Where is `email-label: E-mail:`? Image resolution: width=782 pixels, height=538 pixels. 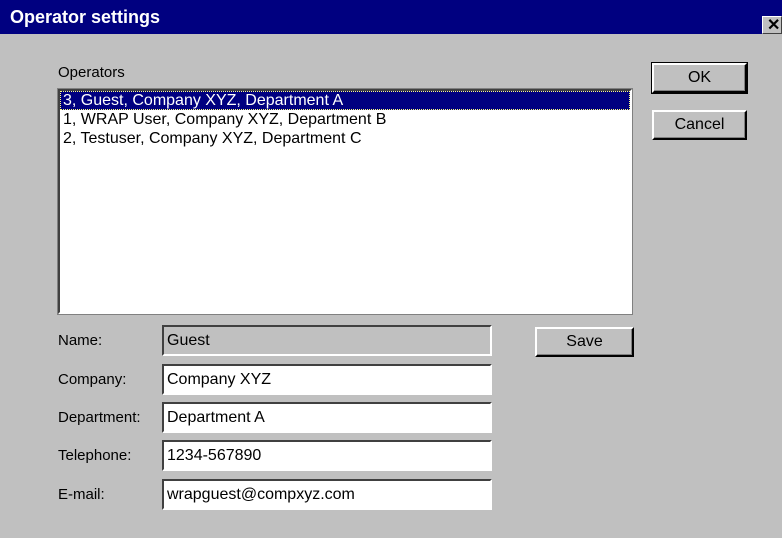 email-label: E-mail: is located at coordinates (81, 494).